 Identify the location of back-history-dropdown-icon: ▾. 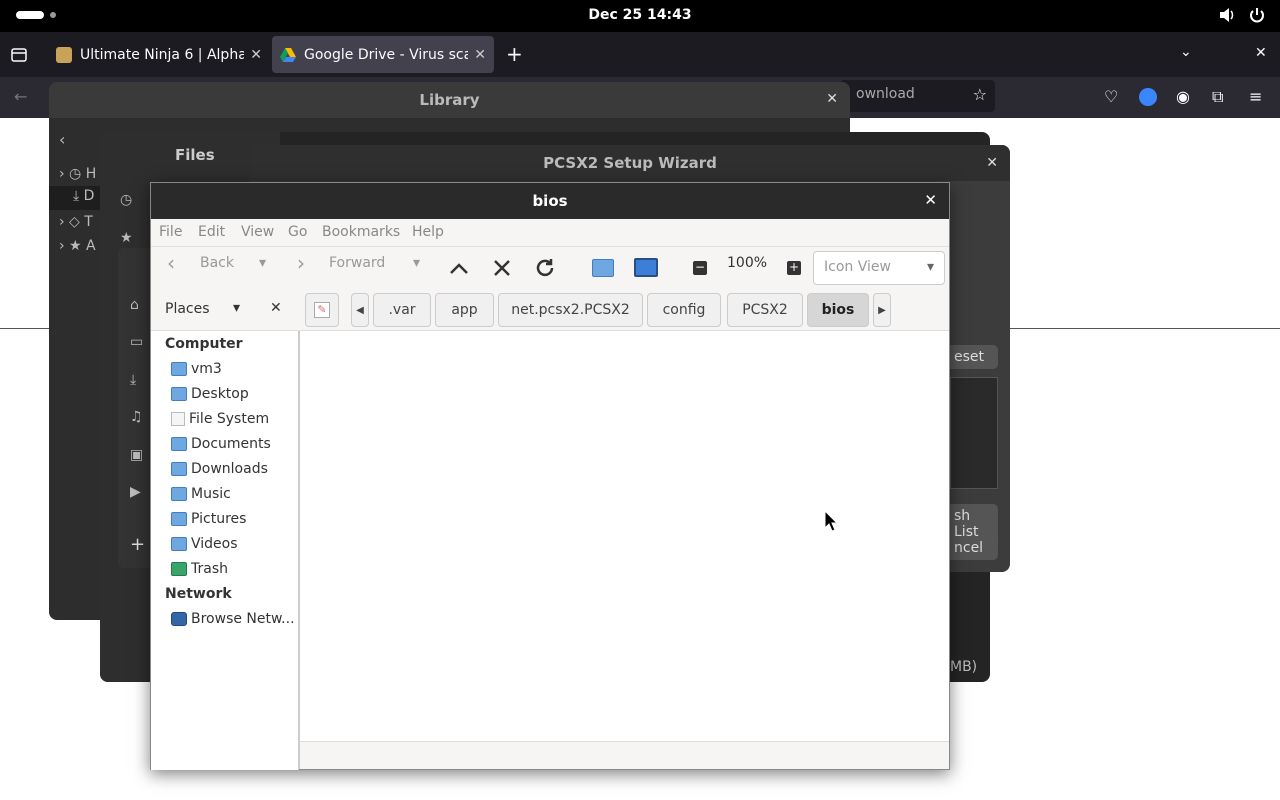
(262, 263).